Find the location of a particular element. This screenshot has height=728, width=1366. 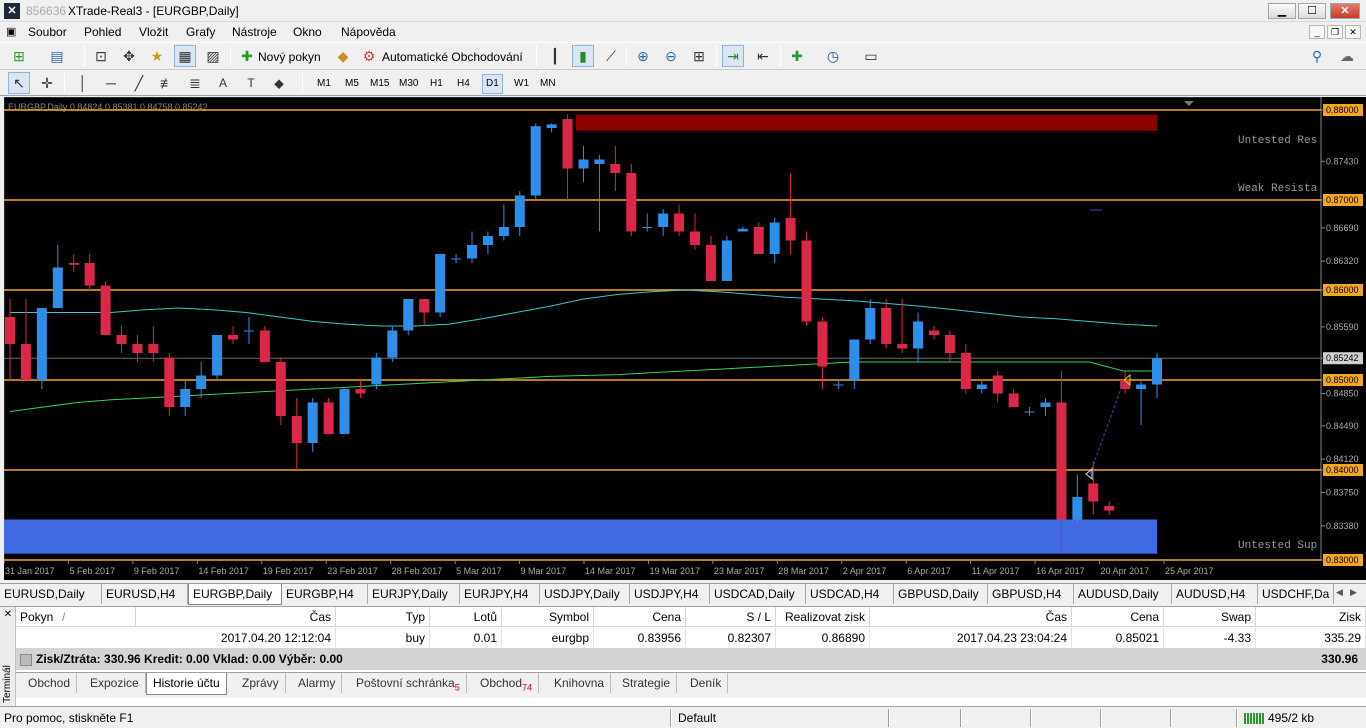

candlestick-icon: ▮ is located at coordinates (583, 56).